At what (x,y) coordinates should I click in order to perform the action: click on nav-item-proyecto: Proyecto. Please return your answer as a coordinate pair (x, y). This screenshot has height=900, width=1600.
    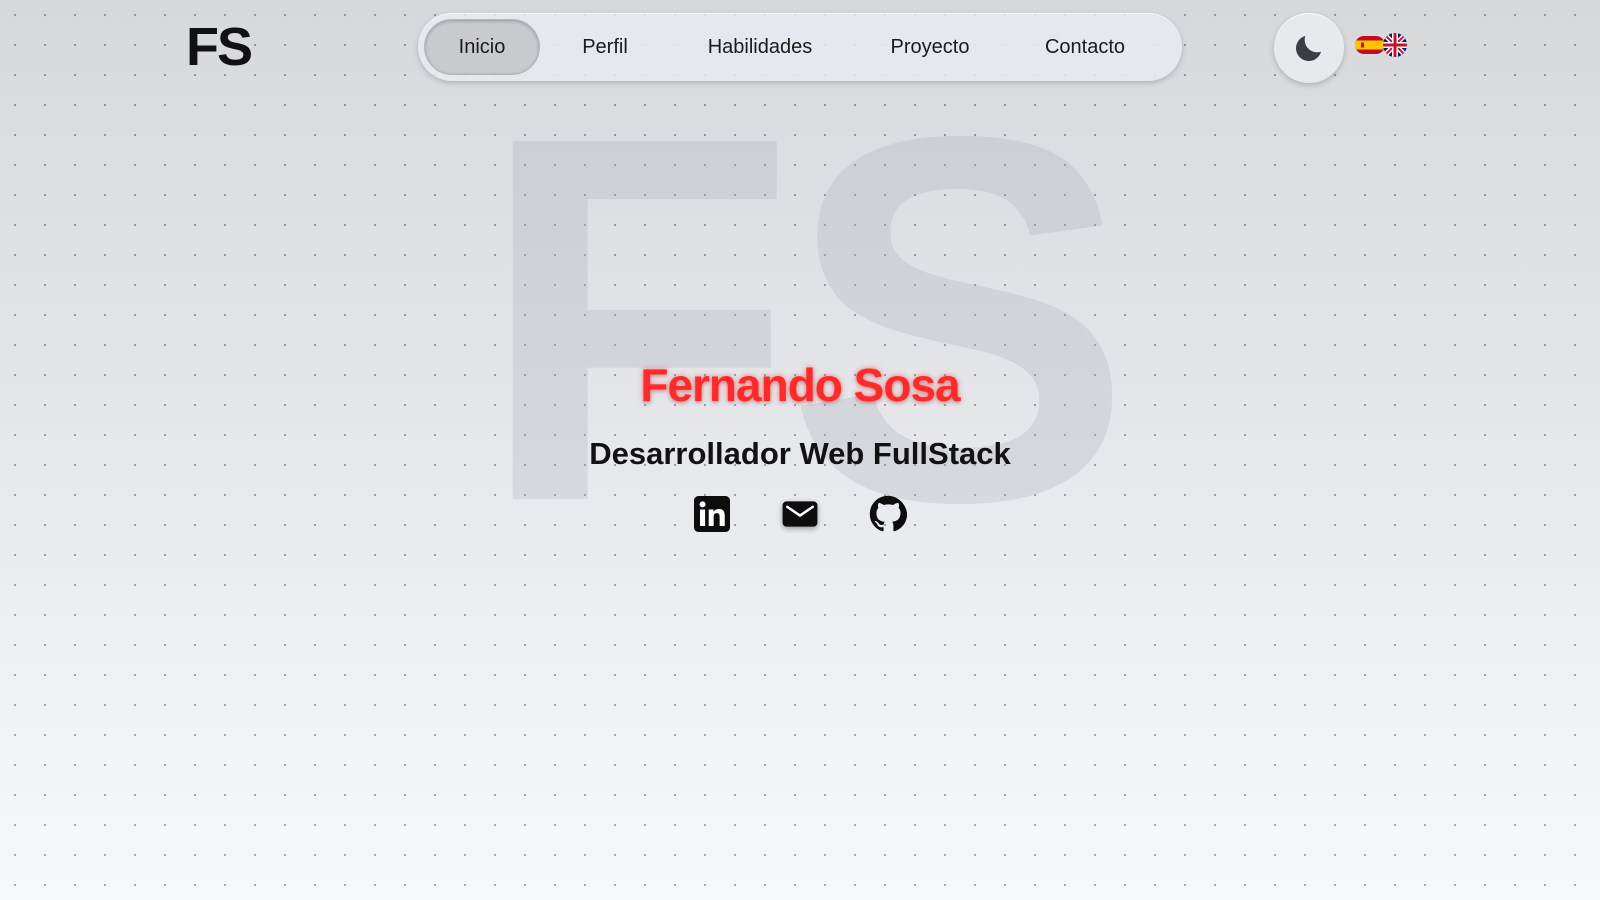
    Looking at the image, I should click on (930, 47).